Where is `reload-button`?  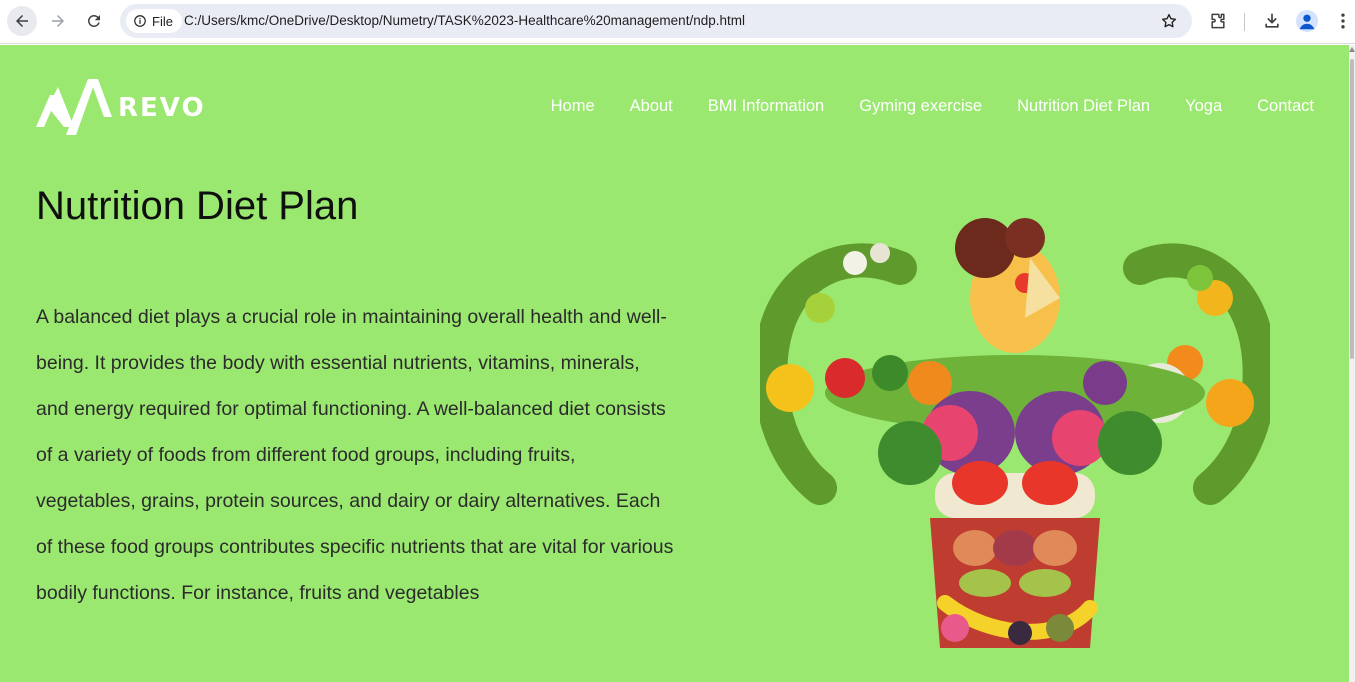
reload-button is located at coordinates (94, 21).